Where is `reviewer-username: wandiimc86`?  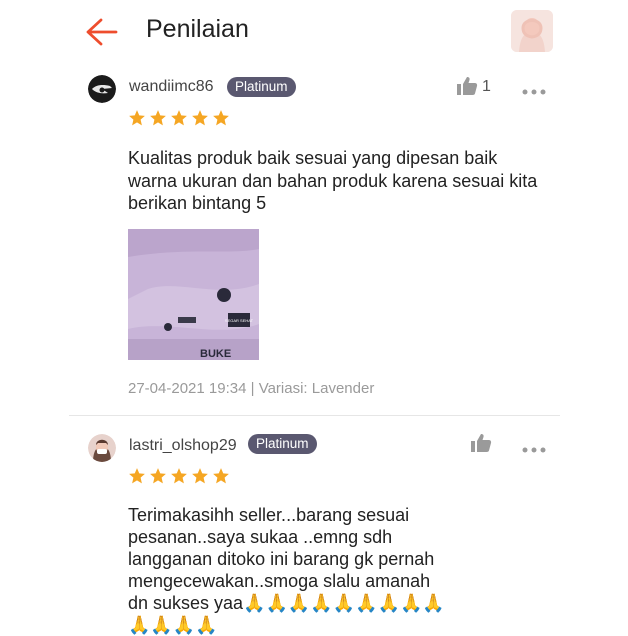 reviewer-username: wandiimc86 is located at coordinates (171, 87).